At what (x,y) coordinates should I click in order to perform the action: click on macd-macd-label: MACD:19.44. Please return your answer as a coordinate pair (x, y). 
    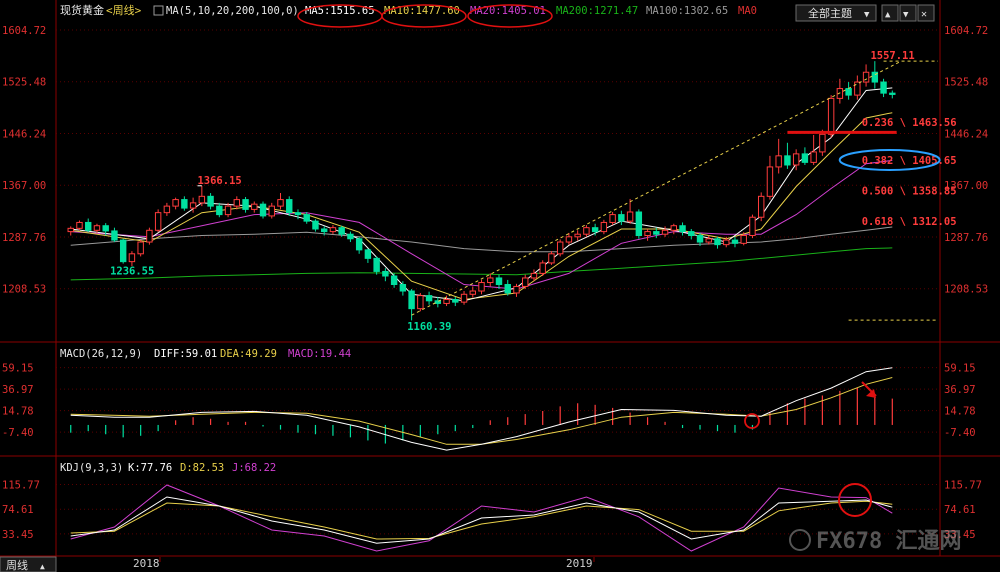
    Looking at the image, I should click on (319, 354).